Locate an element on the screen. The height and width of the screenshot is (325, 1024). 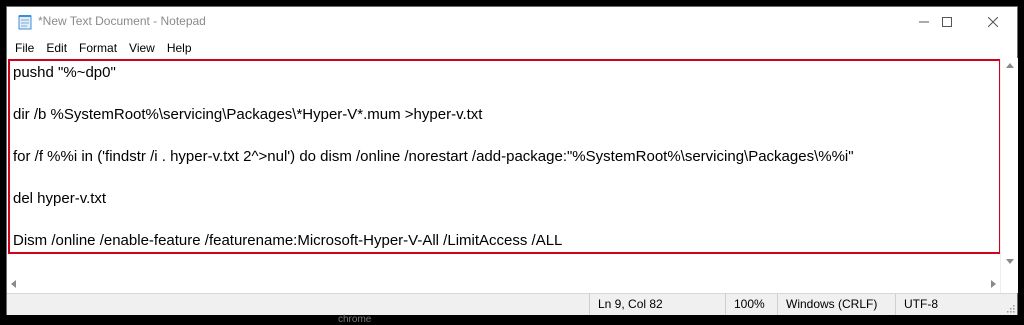
close-button is located at coordinates (993, 22).